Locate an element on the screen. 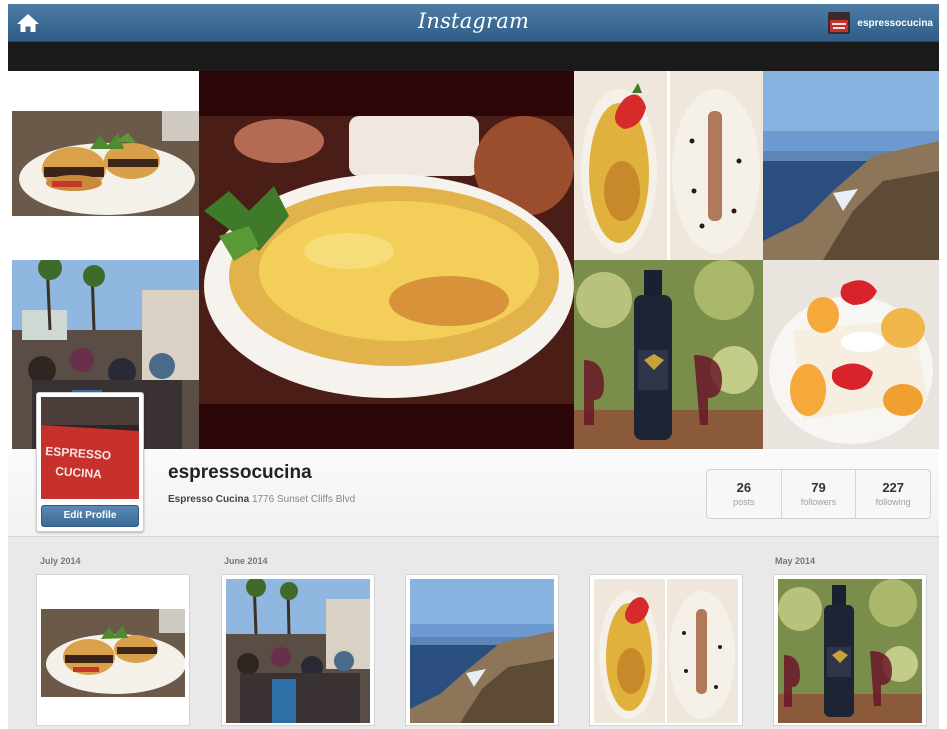 The image size is (947, 729). header-divider is located at coordinates (473, 56).